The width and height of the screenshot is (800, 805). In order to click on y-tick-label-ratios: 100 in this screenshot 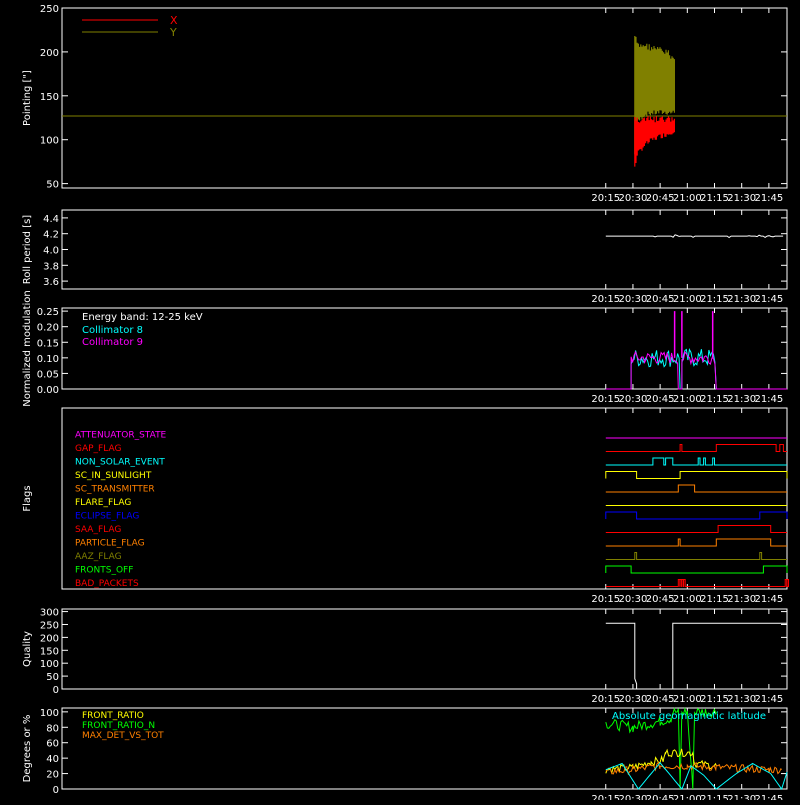, I will do `click(49, 713)`.